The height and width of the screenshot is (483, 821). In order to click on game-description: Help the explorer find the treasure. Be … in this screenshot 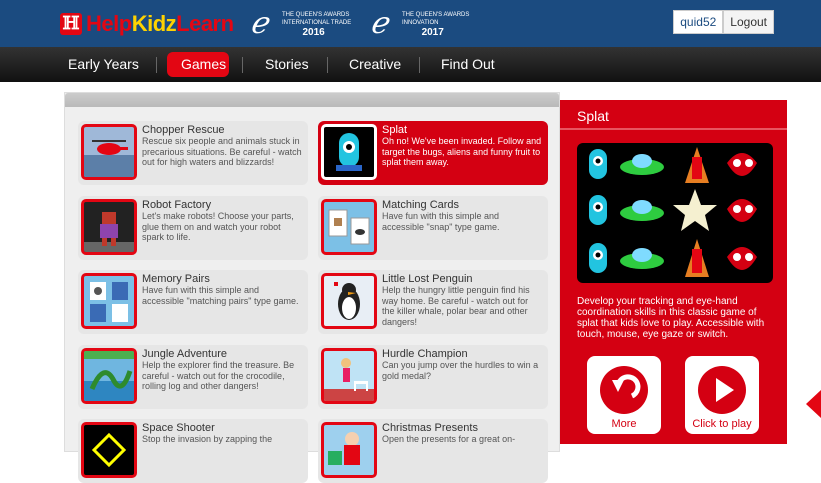, I will do `click(218, 375)`.